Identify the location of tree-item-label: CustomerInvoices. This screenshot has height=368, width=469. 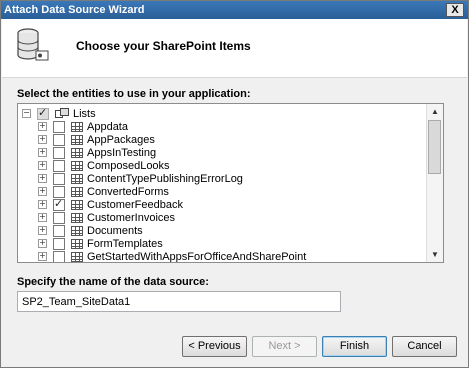
(131, 217).